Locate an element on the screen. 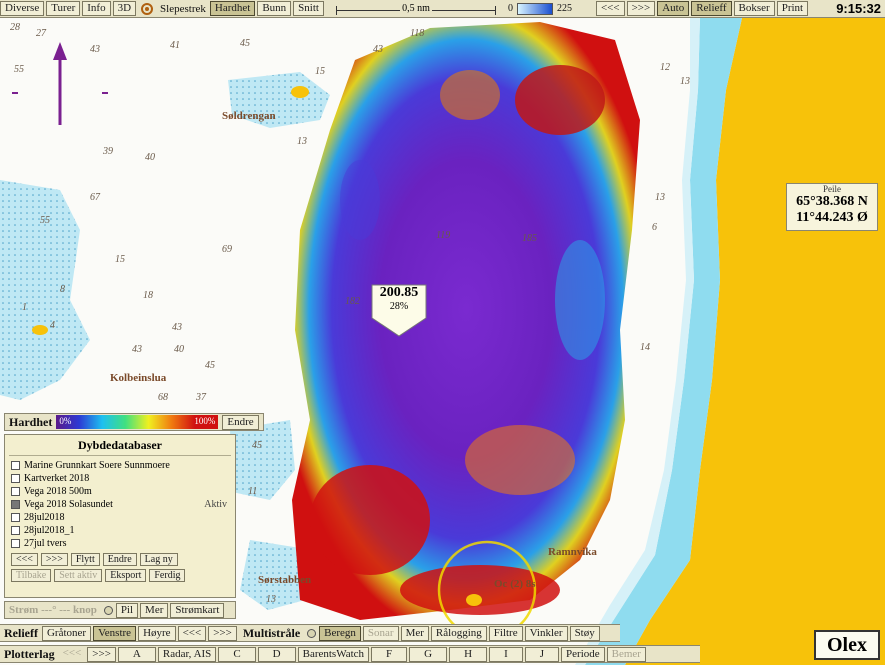  layer-d-button: D is located at coordinates (276, 654).